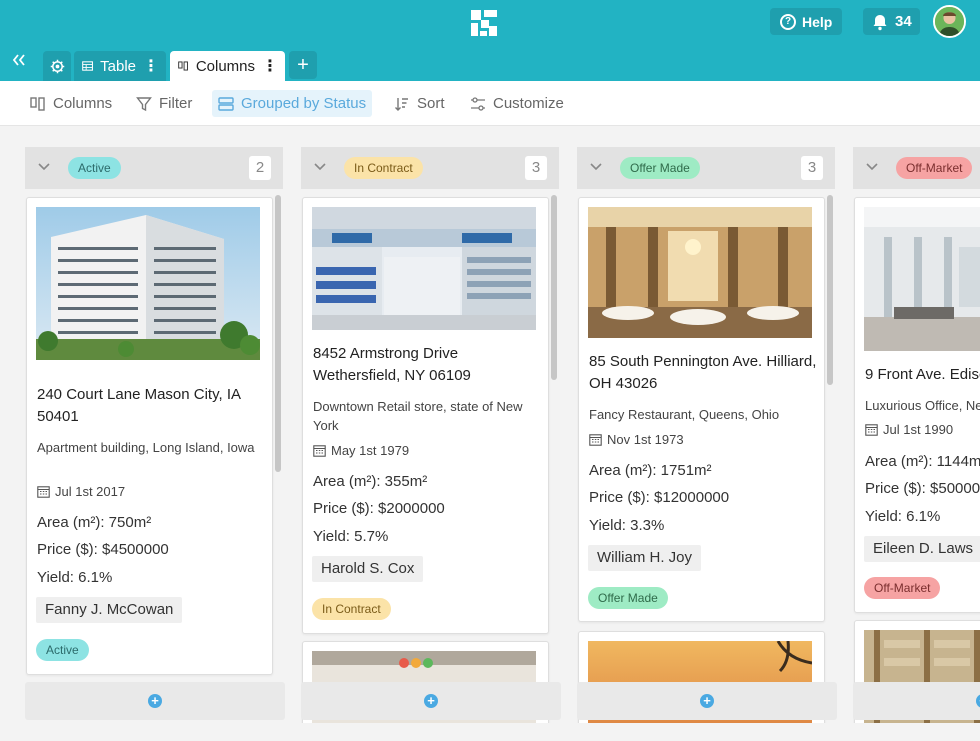 The height and width of the screenshot is (741, 980). What do you see at coordinates (270, 66) in the screenshot?
I see `tab-columns-menu-icon: ⋮` at bounding box center [270, 66].